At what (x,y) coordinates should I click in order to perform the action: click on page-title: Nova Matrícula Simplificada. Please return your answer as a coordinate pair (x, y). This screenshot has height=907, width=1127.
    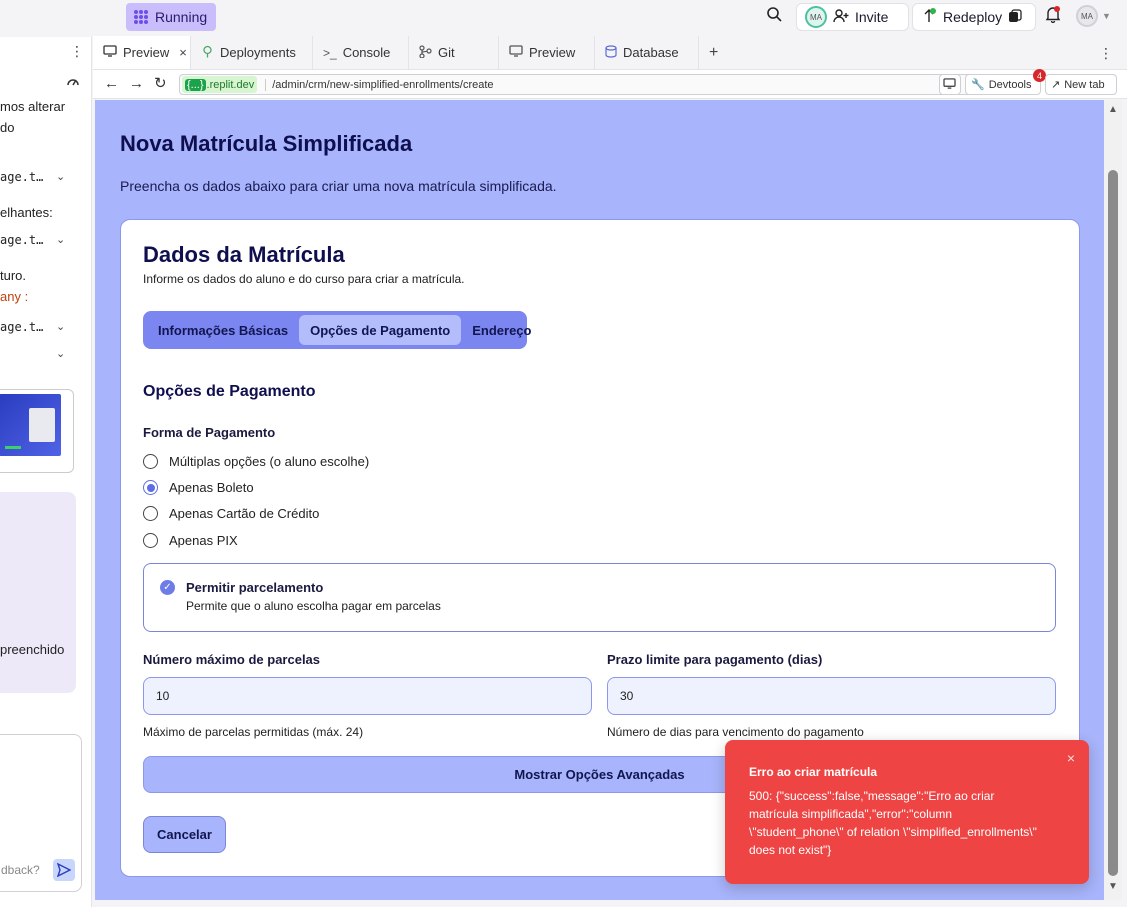
    Looking at the image, I should click on (266, 143).